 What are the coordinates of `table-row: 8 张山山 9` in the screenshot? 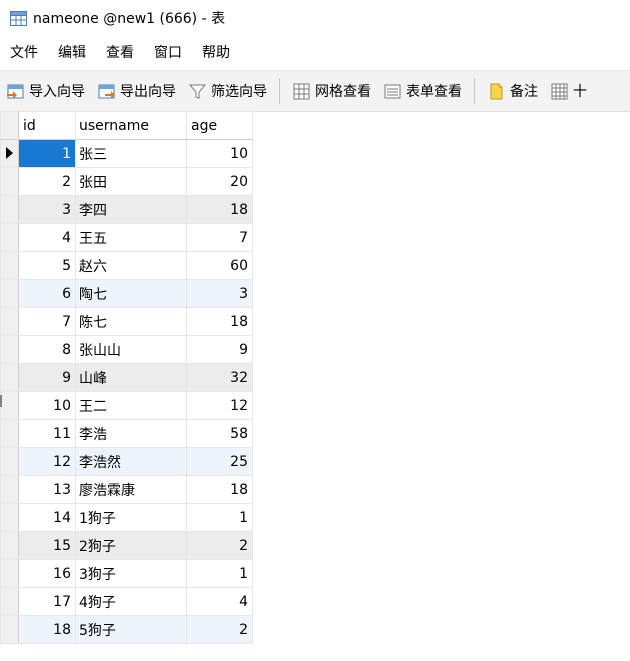 It's located at (126, 349).